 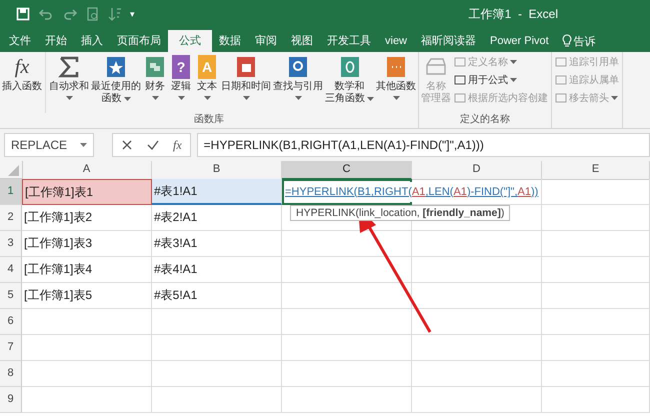 What do you see at coordinates (423, 145) in the screenshot?
I see `formula-field: =HYPERLINK(B1,RIGHT(A1,LEN(A1)-FIND("]",A1)))` at bounding box center [423, 145].